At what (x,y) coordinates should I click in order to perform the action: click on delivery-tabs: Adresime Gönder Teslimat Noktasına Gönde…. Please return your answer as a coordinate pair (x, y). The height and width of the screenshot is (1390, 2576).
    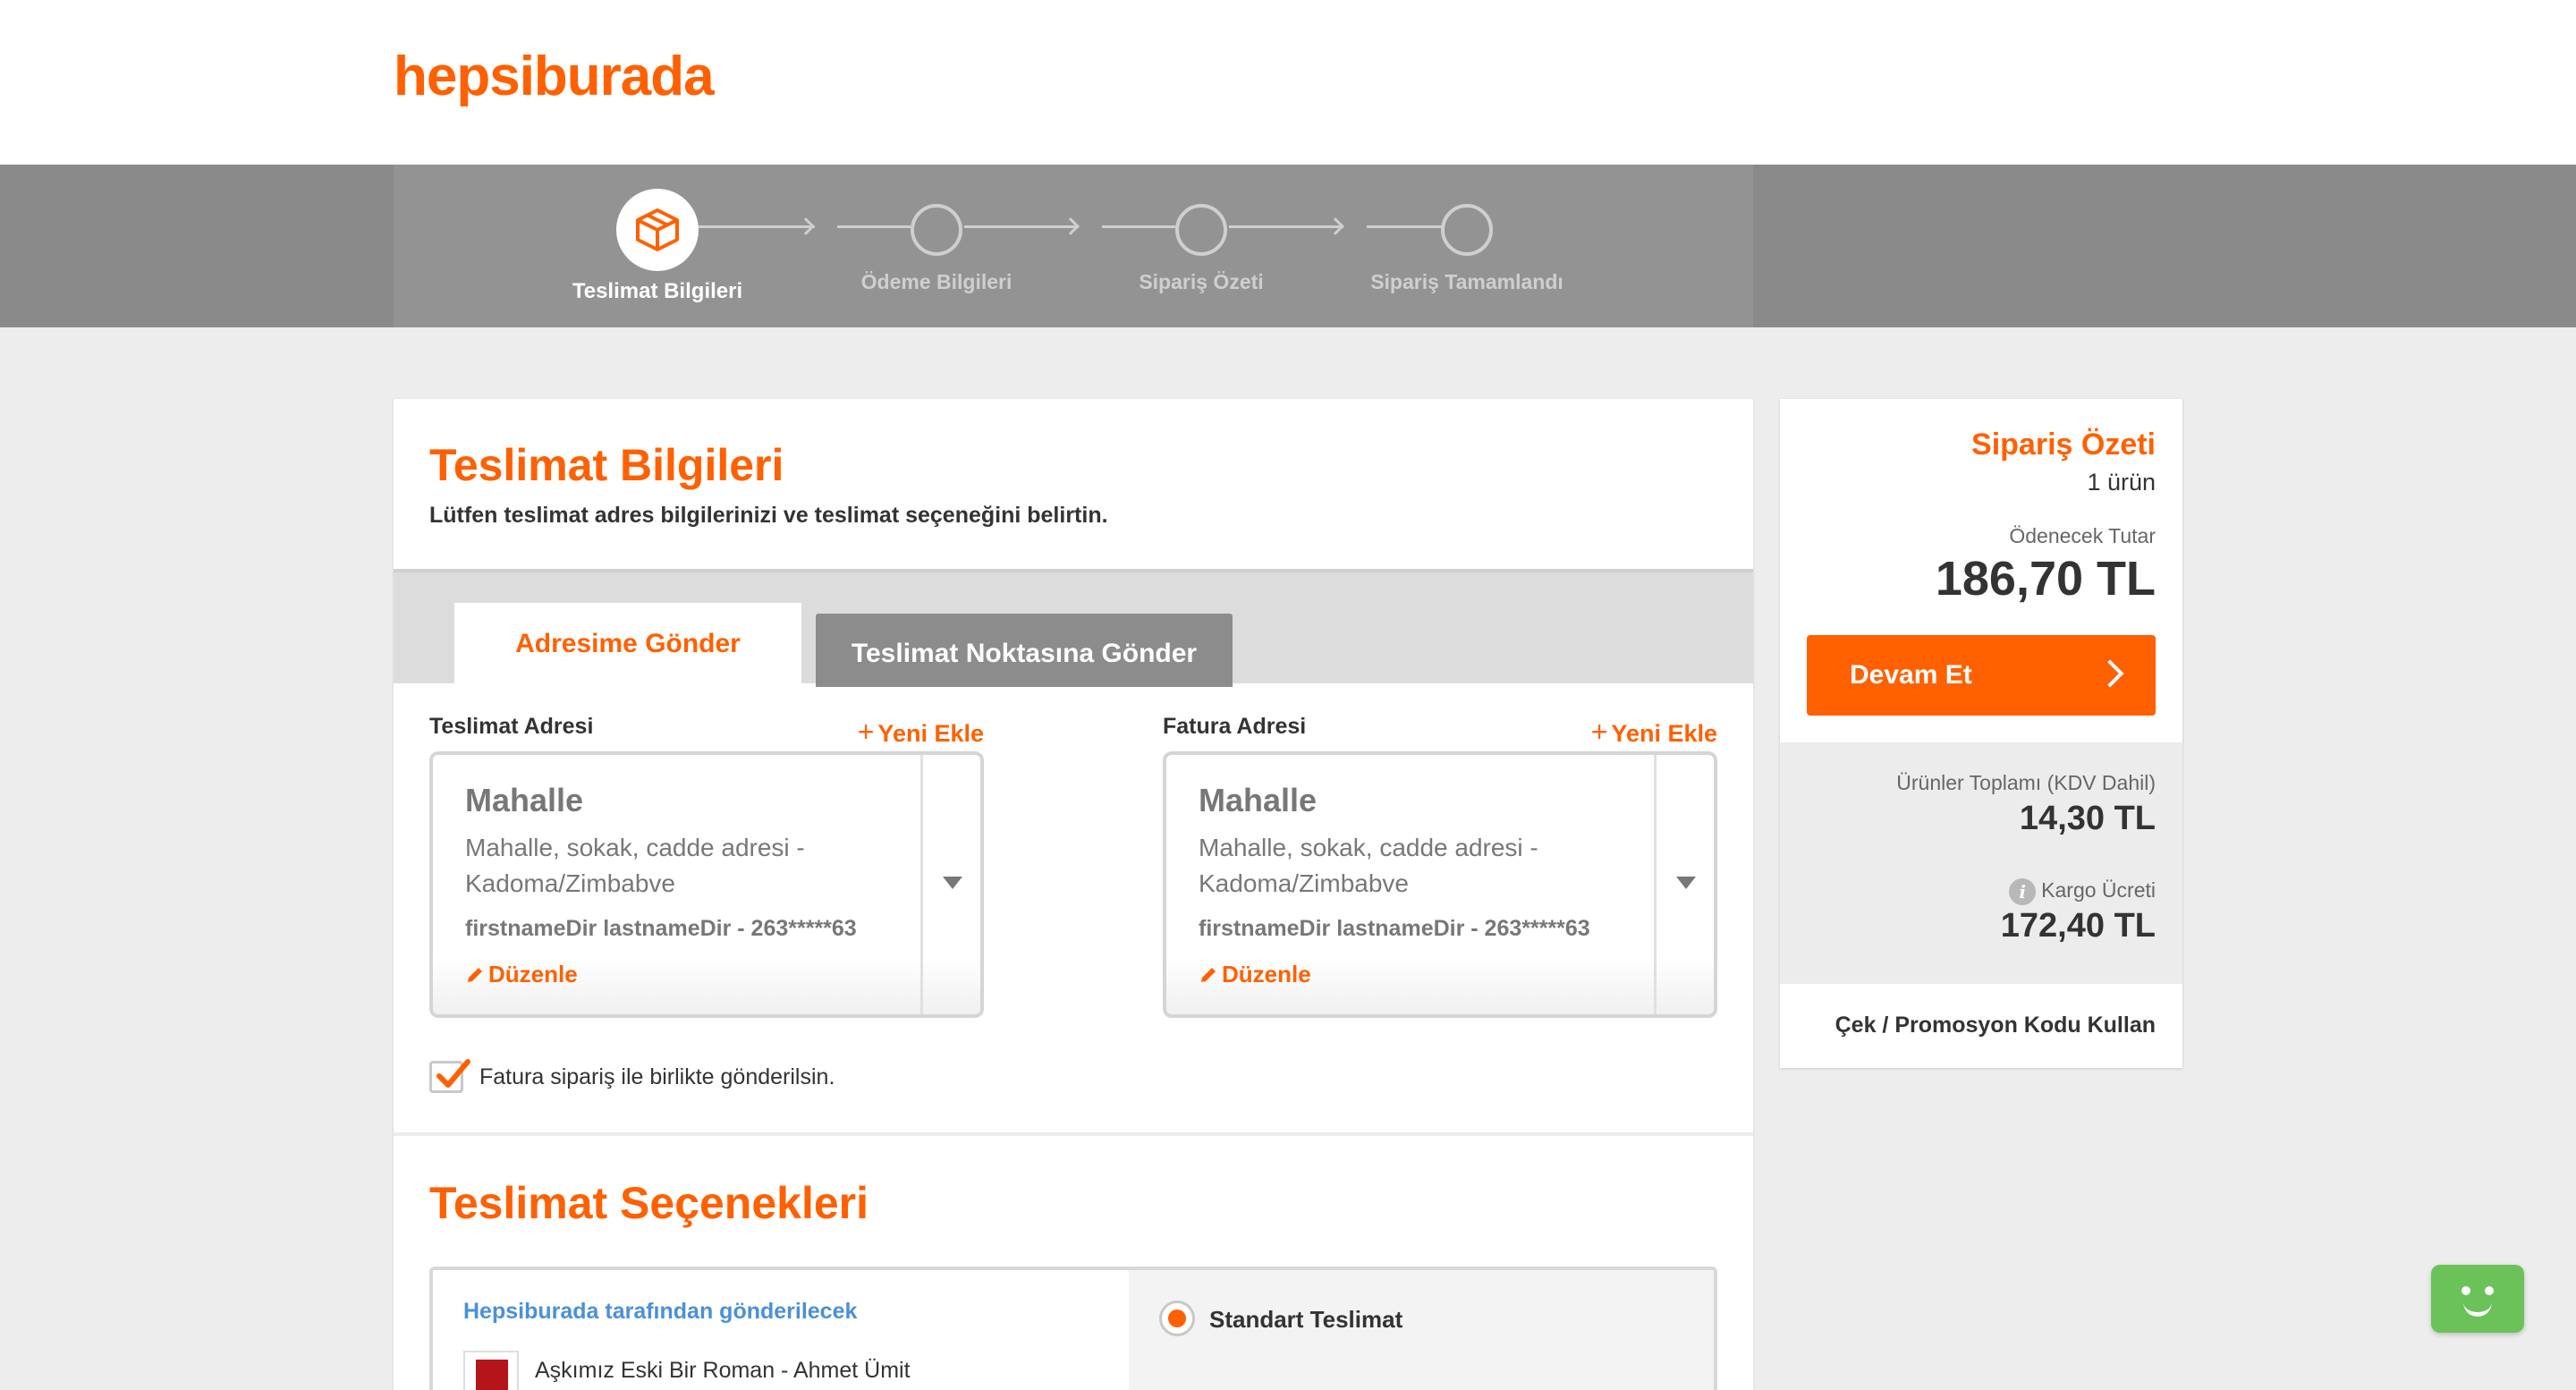
    Looking at the image, I should click on (1073, 628).